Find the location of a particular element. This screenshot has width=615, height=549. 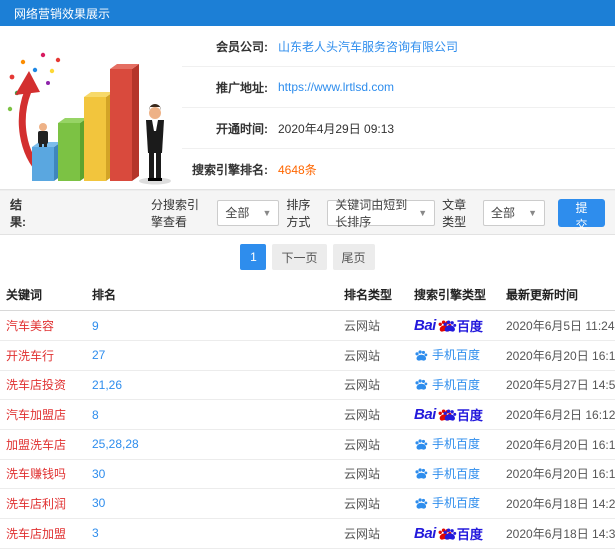

table-row: 洗车店利润 30 云网站 手机百度 2020年6月18日 14:27 is located at coordinates (307, 503).